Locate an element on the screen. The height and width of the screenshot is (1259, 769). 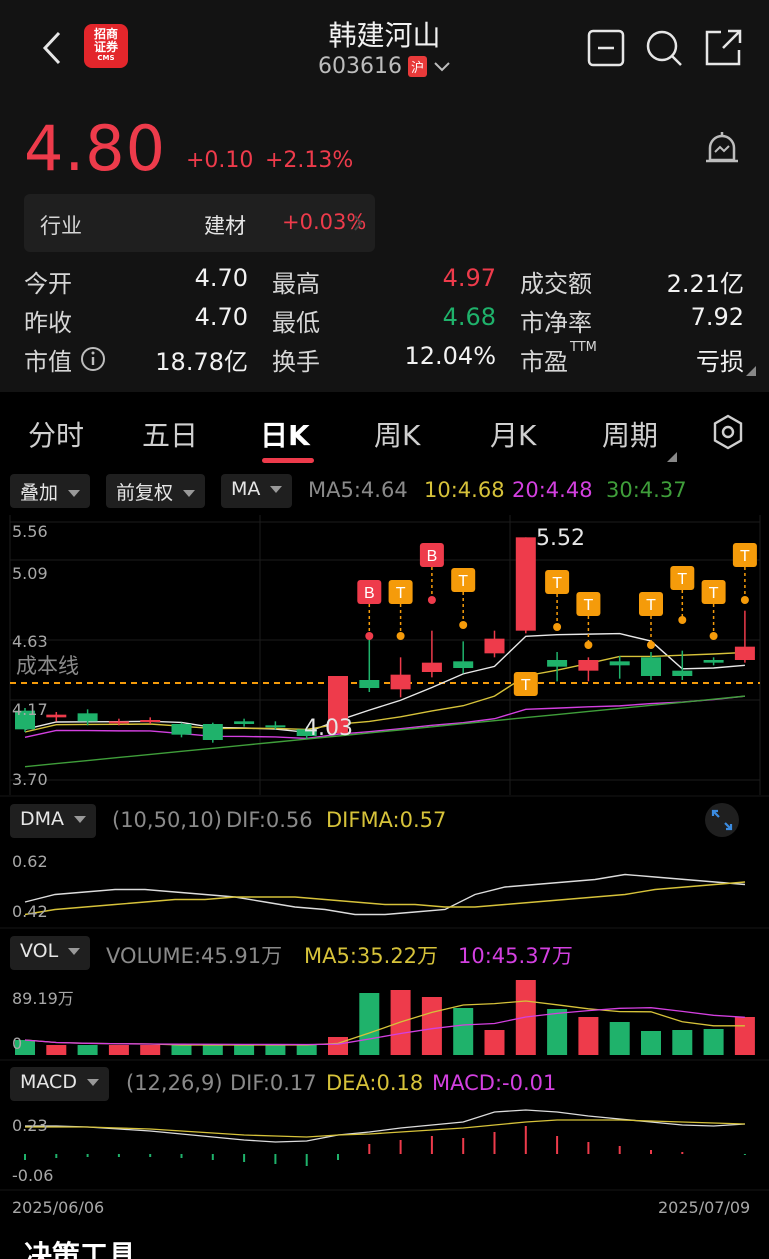
ma10-line is located at coordinates (384, 692).